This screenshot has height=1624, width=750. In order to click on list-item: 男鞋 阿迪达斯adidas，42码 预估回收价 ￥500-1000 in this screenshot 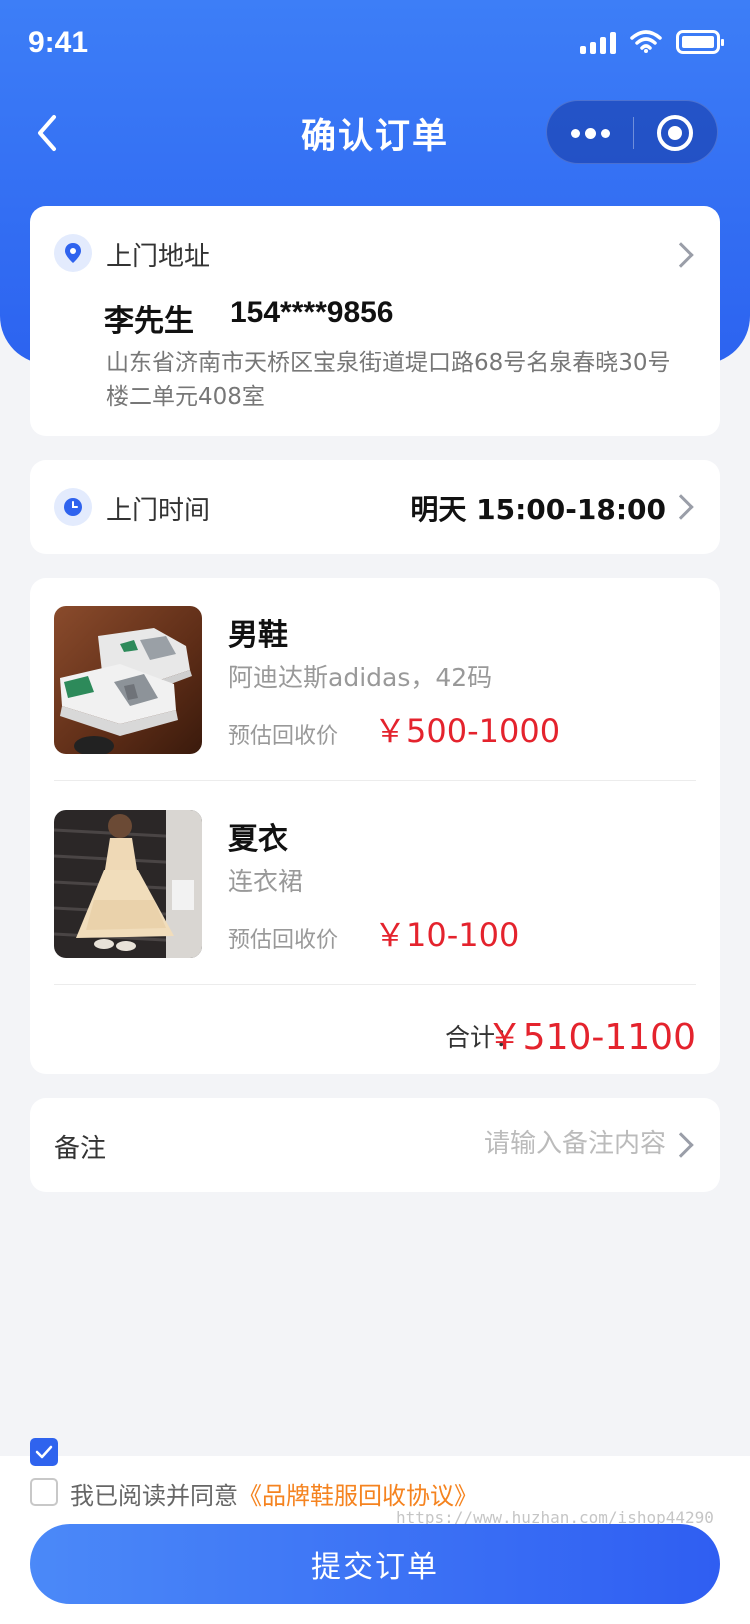, I will do `click(375, 680)`.